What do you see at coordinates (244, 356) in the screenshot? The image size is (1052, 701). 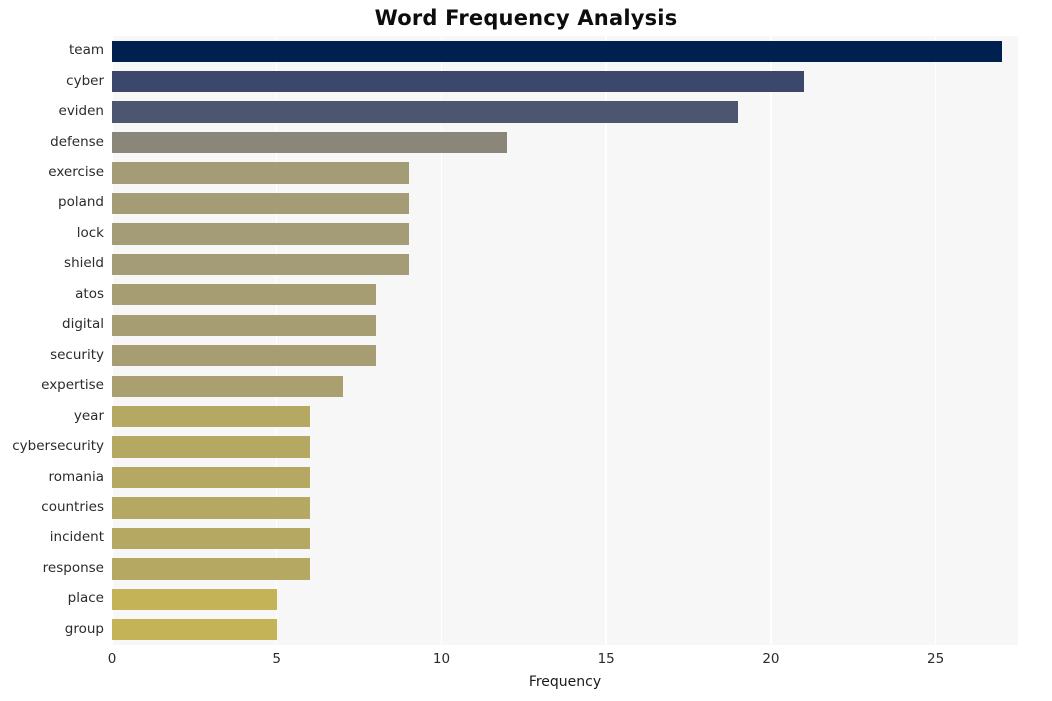 I see `bar-security` at bounding box center [244, 356].